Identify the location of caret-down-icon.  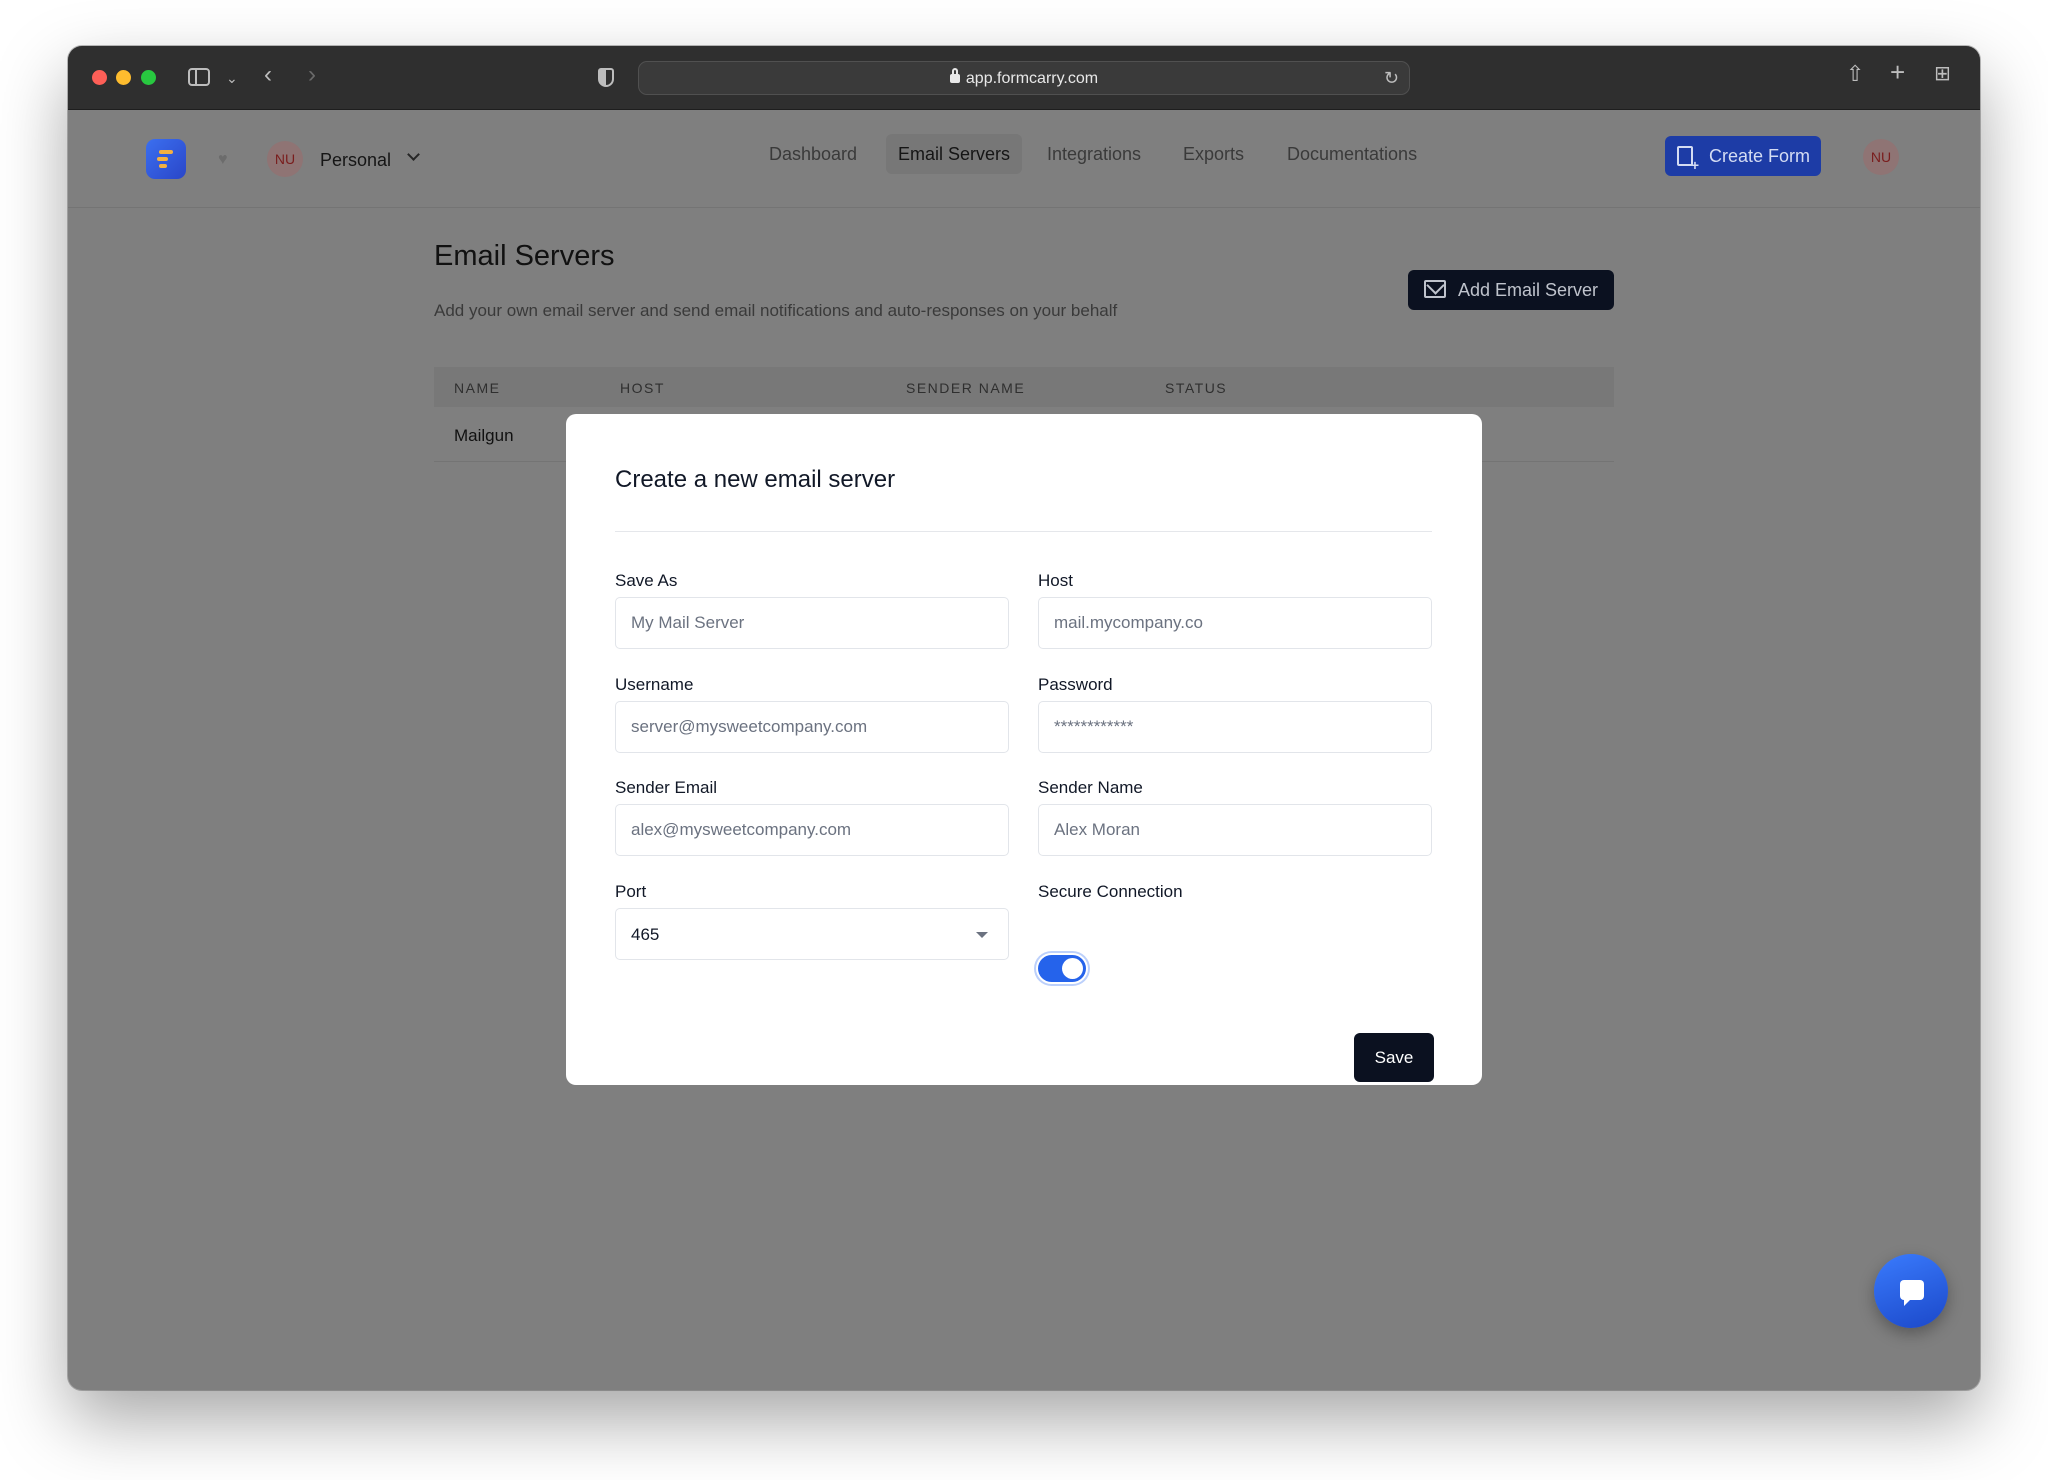
(982, 935).